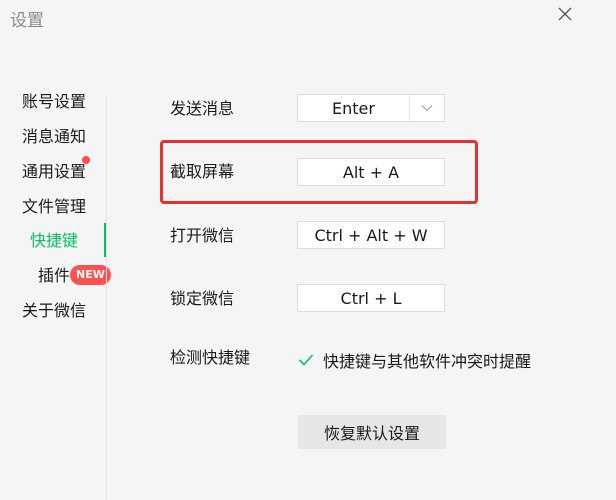  I want to click on sidebar-item-files: 文件管理, so click(54, 207).